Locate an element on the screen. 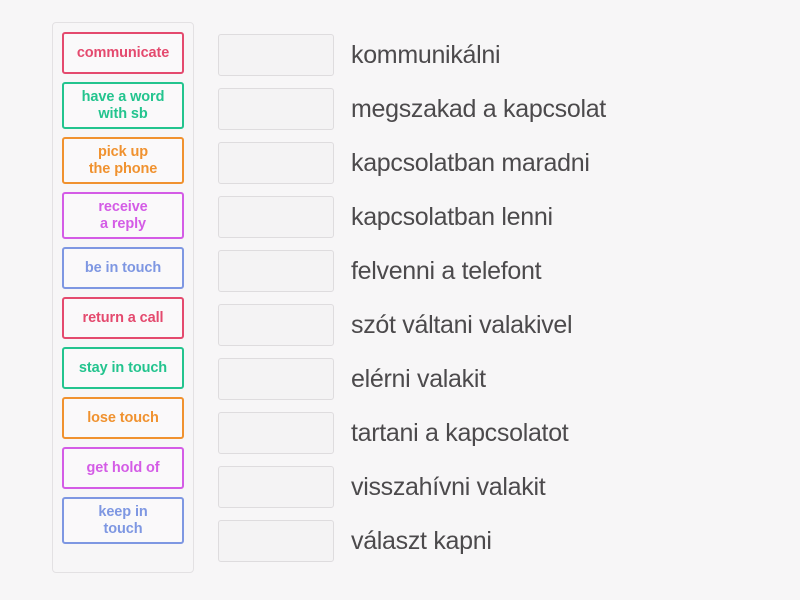 The height and width of the screenshot is (600, 800). answer-label: elérni valakit is located at coordinates (418, 378).